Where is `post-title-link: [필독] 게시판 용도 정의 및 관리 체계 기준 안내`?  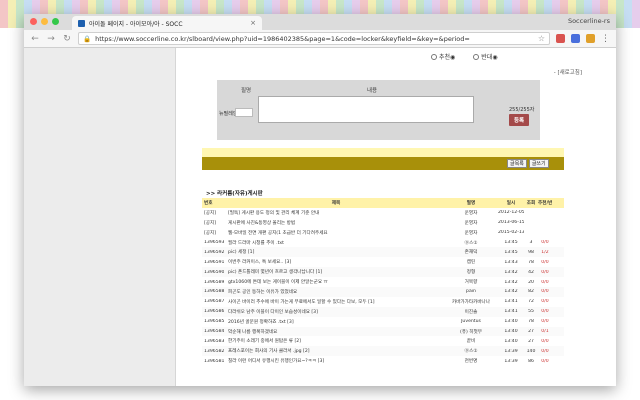 post-title-link: [필독] 게시판 용도 정의 및 관리 체계 기준 안내 is located at coordinates (334, 213).